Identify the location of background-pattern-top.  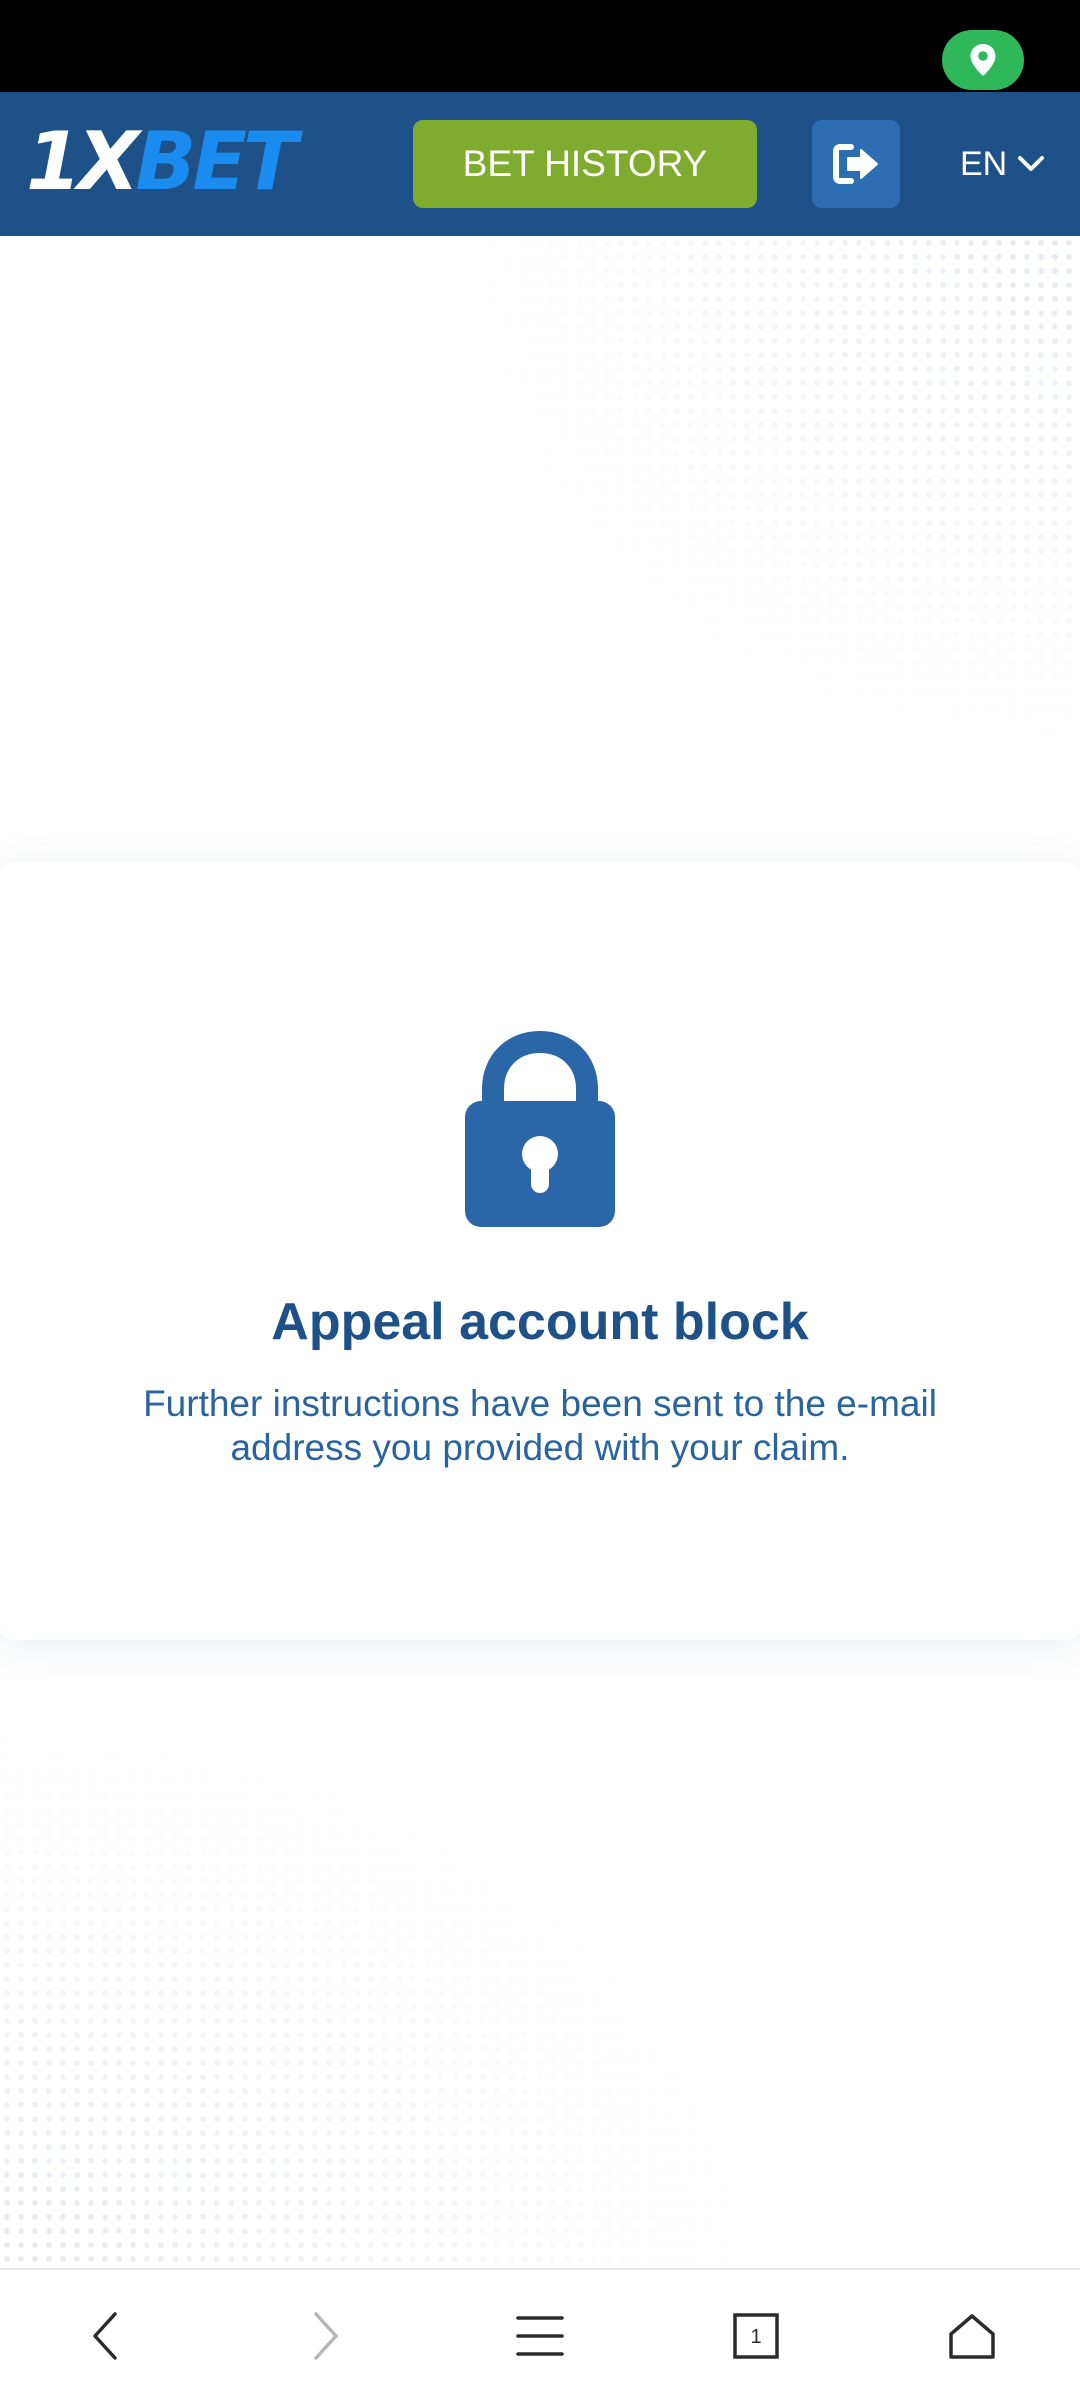
(770, 496).